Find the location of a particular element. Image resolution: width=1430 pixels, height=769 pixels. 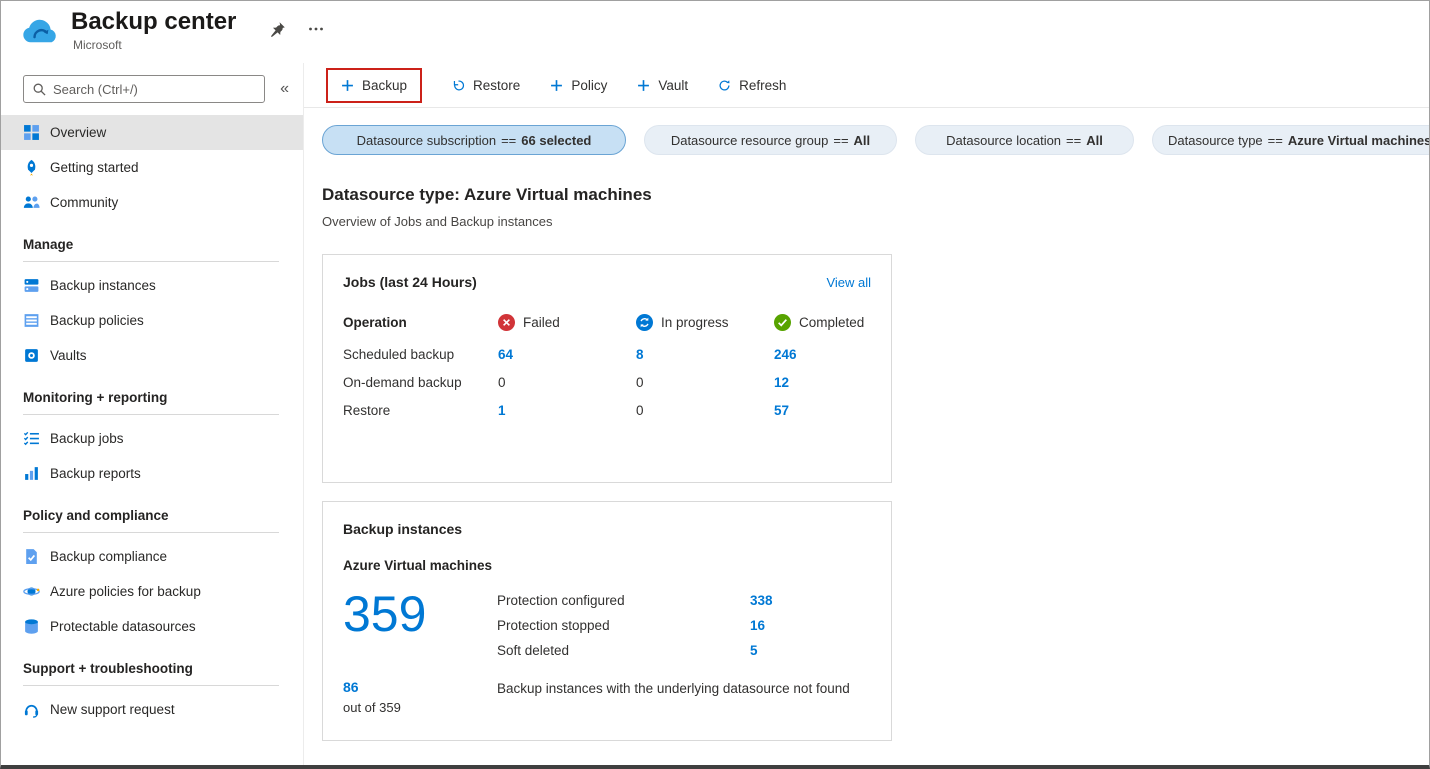

stat-value: 16 is located at coordinates (761, 625).